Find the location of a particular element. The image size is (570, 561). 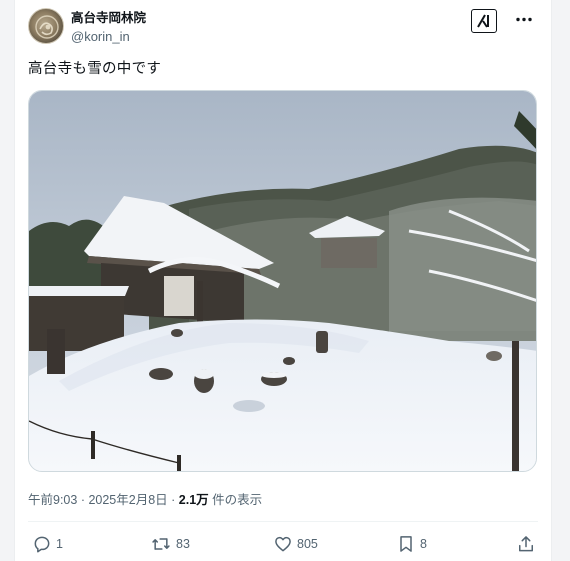

grok-button is located at coordinates (484, 21).